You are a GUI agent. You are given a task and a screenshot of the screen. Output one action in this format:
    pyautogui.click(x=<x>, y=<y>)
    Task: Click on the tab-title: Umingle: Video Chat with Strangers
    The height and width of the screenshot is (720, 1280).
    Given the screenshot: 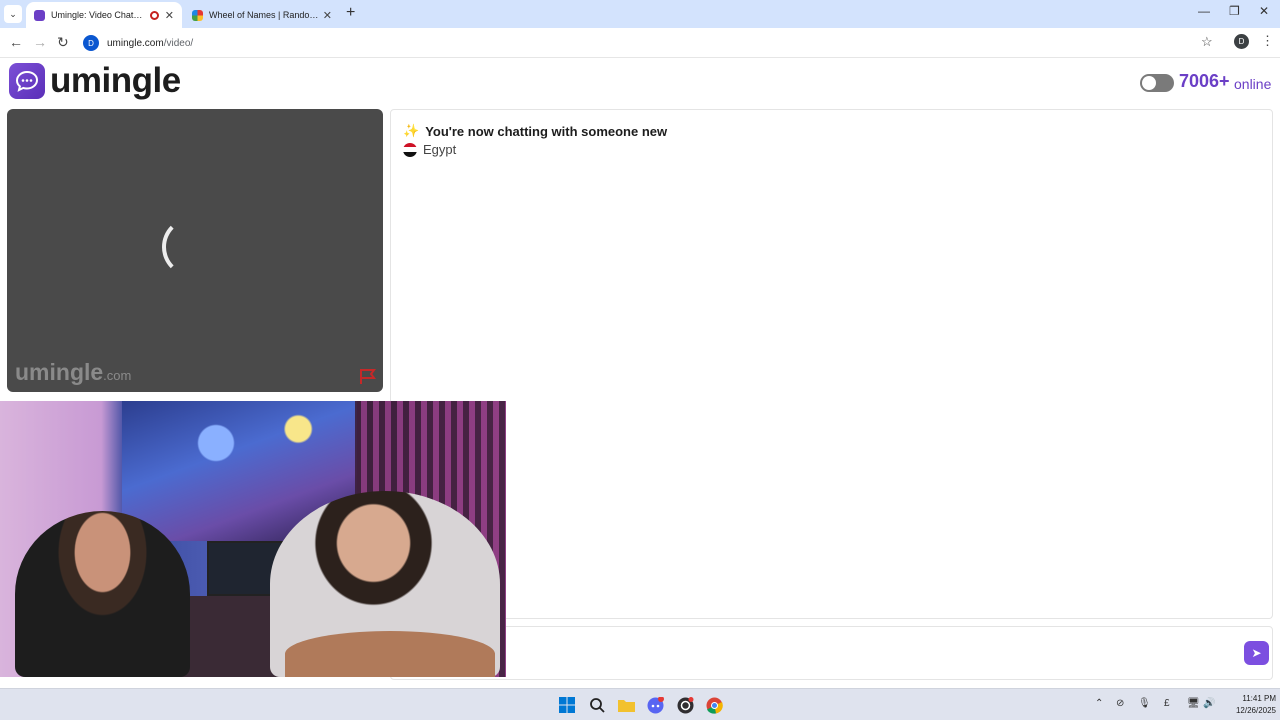 What is the action you would take?
    pyautogui.click(x=97, y=15)
    